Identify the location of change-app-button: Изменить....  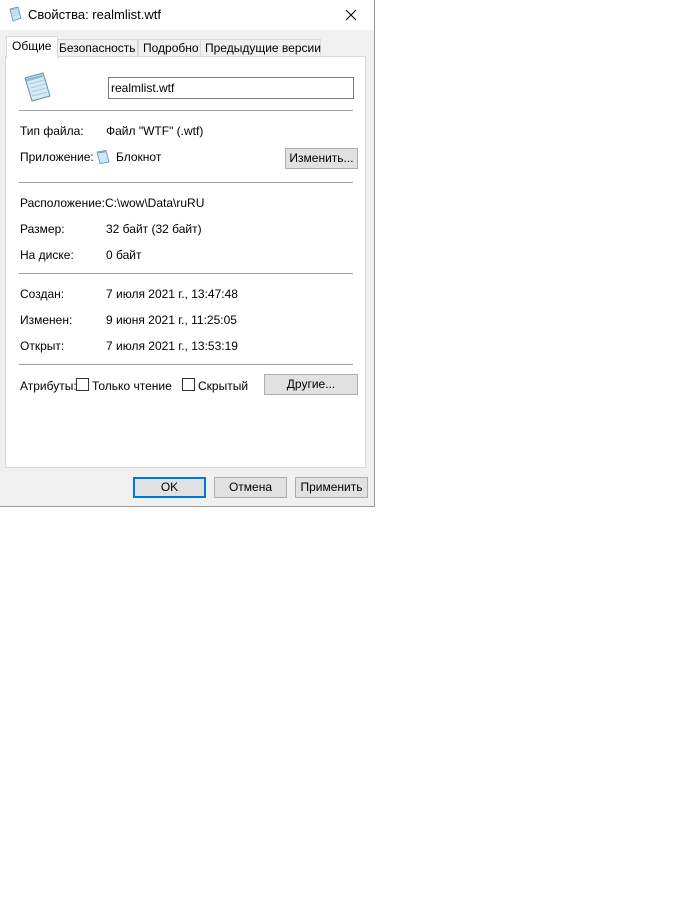
(321, 158).